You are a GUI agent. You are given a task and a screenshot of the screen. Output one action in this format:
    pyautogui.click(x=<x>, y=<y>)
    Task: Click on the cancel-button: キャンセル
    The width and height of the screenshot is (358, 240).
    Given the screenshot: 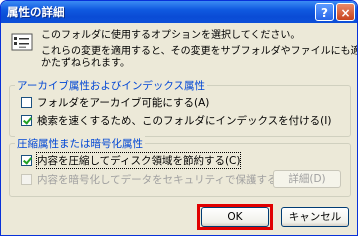 What is the action you would take?
    pyautogui.click(x=315, y=217)
    